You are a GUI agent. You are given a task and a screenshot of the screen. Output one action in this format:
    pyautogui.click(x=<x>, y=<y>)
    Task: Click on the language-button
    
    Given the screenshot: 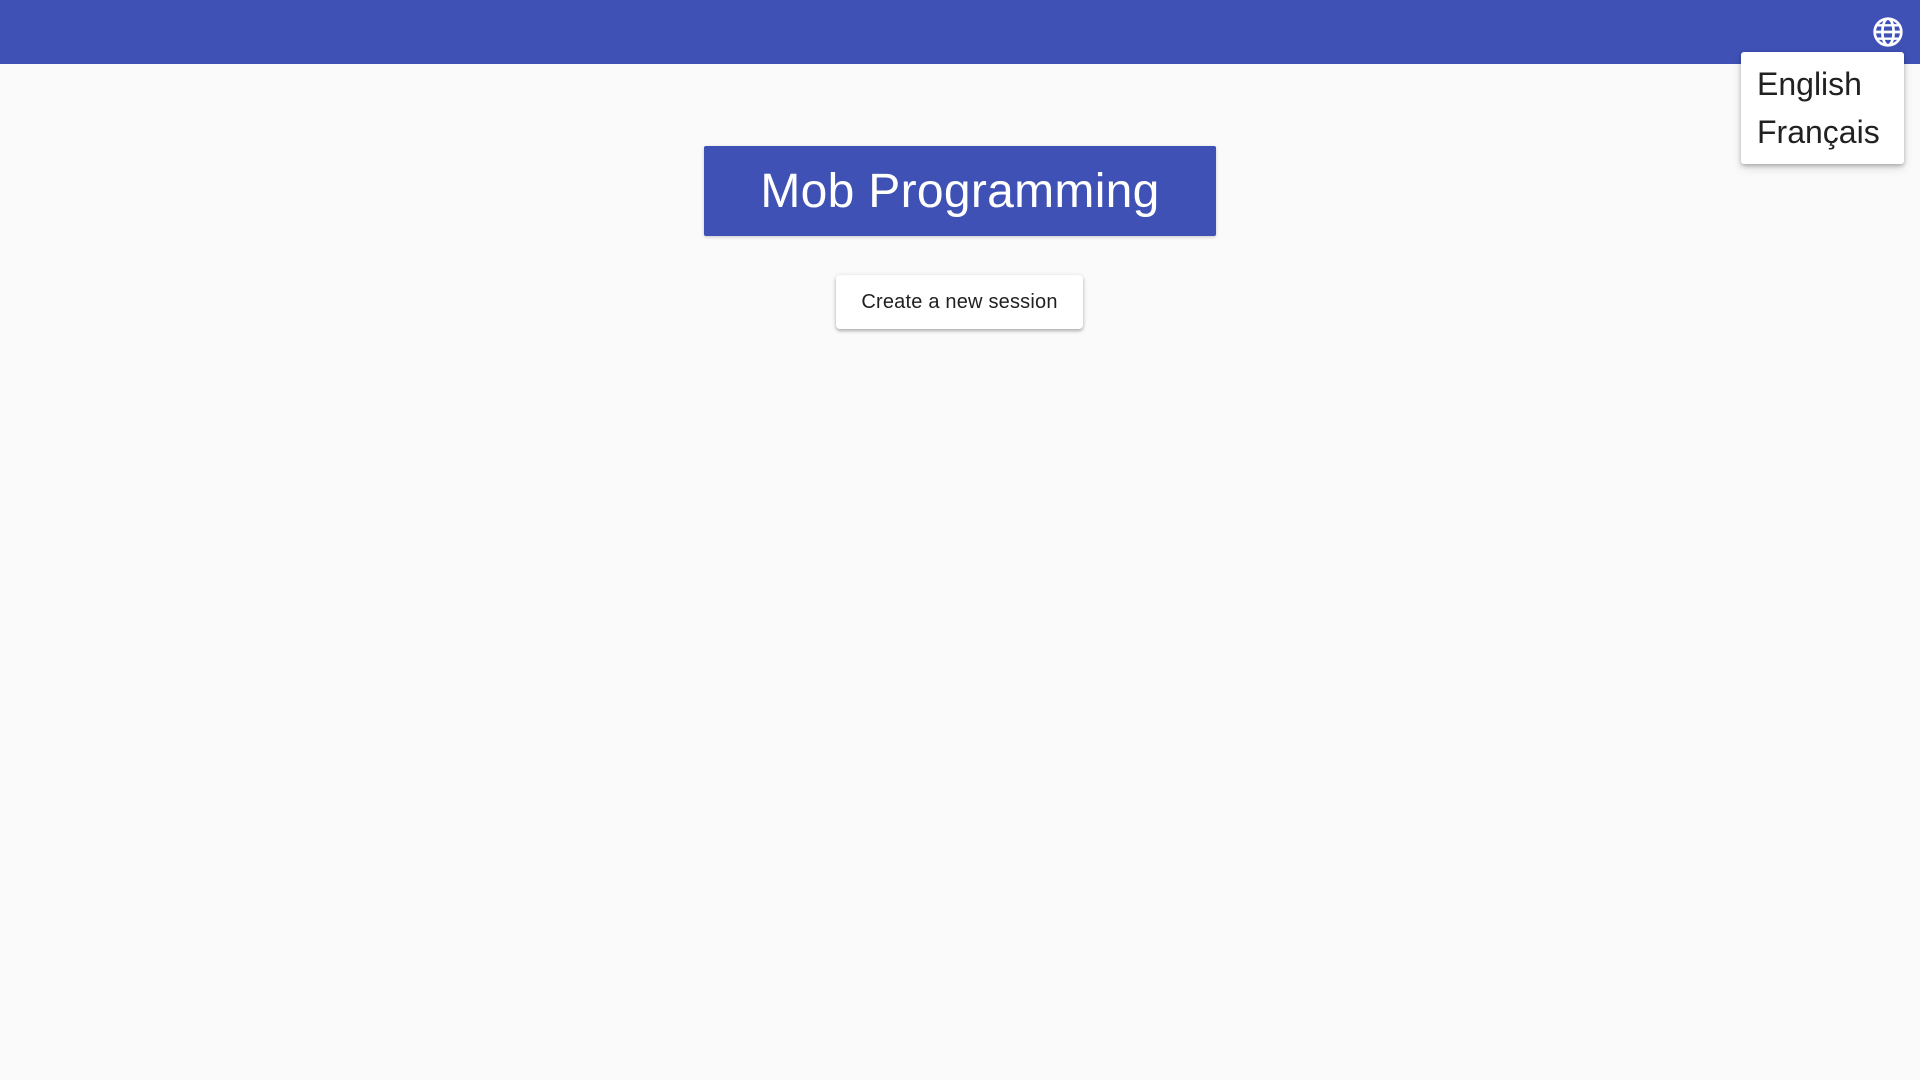 What is the action you would take?
    pyautogui.click(x=1888, y=32)
    